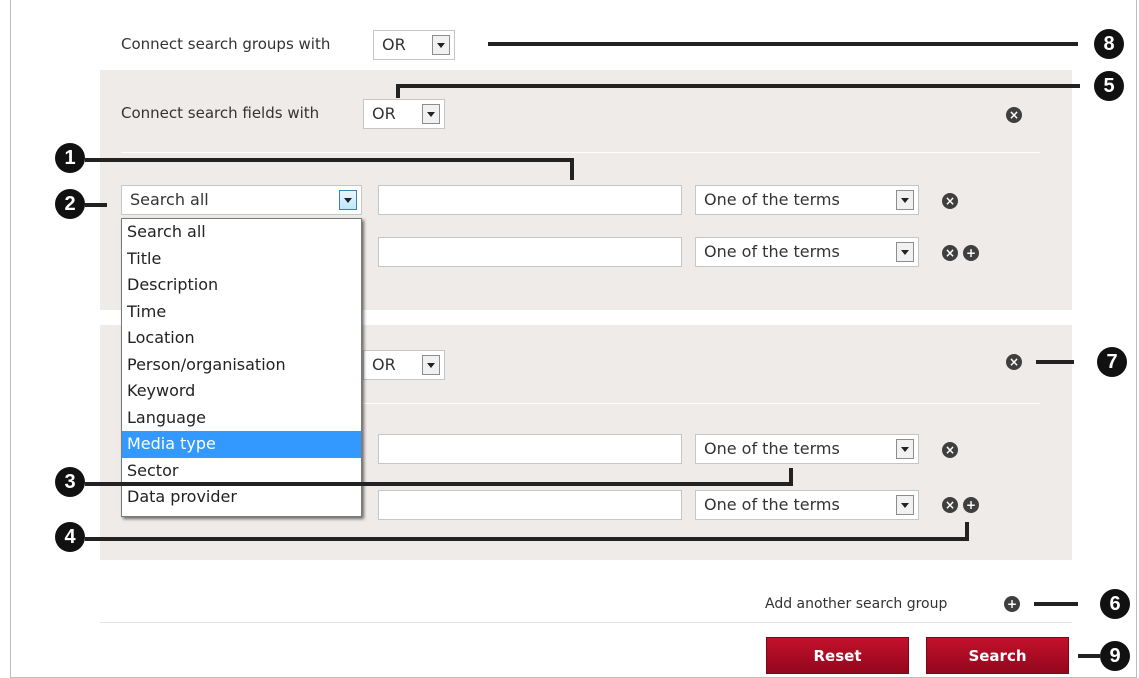 This screenshot has height=678, width=1139. What do you see at coordinates (241, 200) in the screenshot?
I see `field-select: Search all` at bounding box center [241, 200].